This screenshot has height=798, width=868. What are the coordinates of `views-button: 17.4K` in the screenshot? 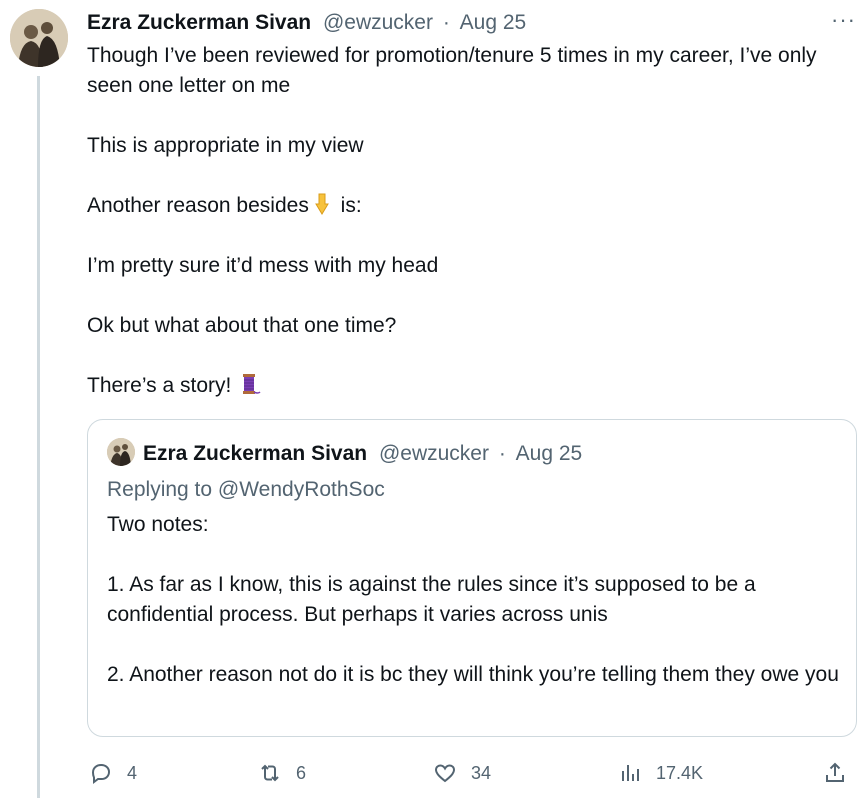 It's located at (660, 773).